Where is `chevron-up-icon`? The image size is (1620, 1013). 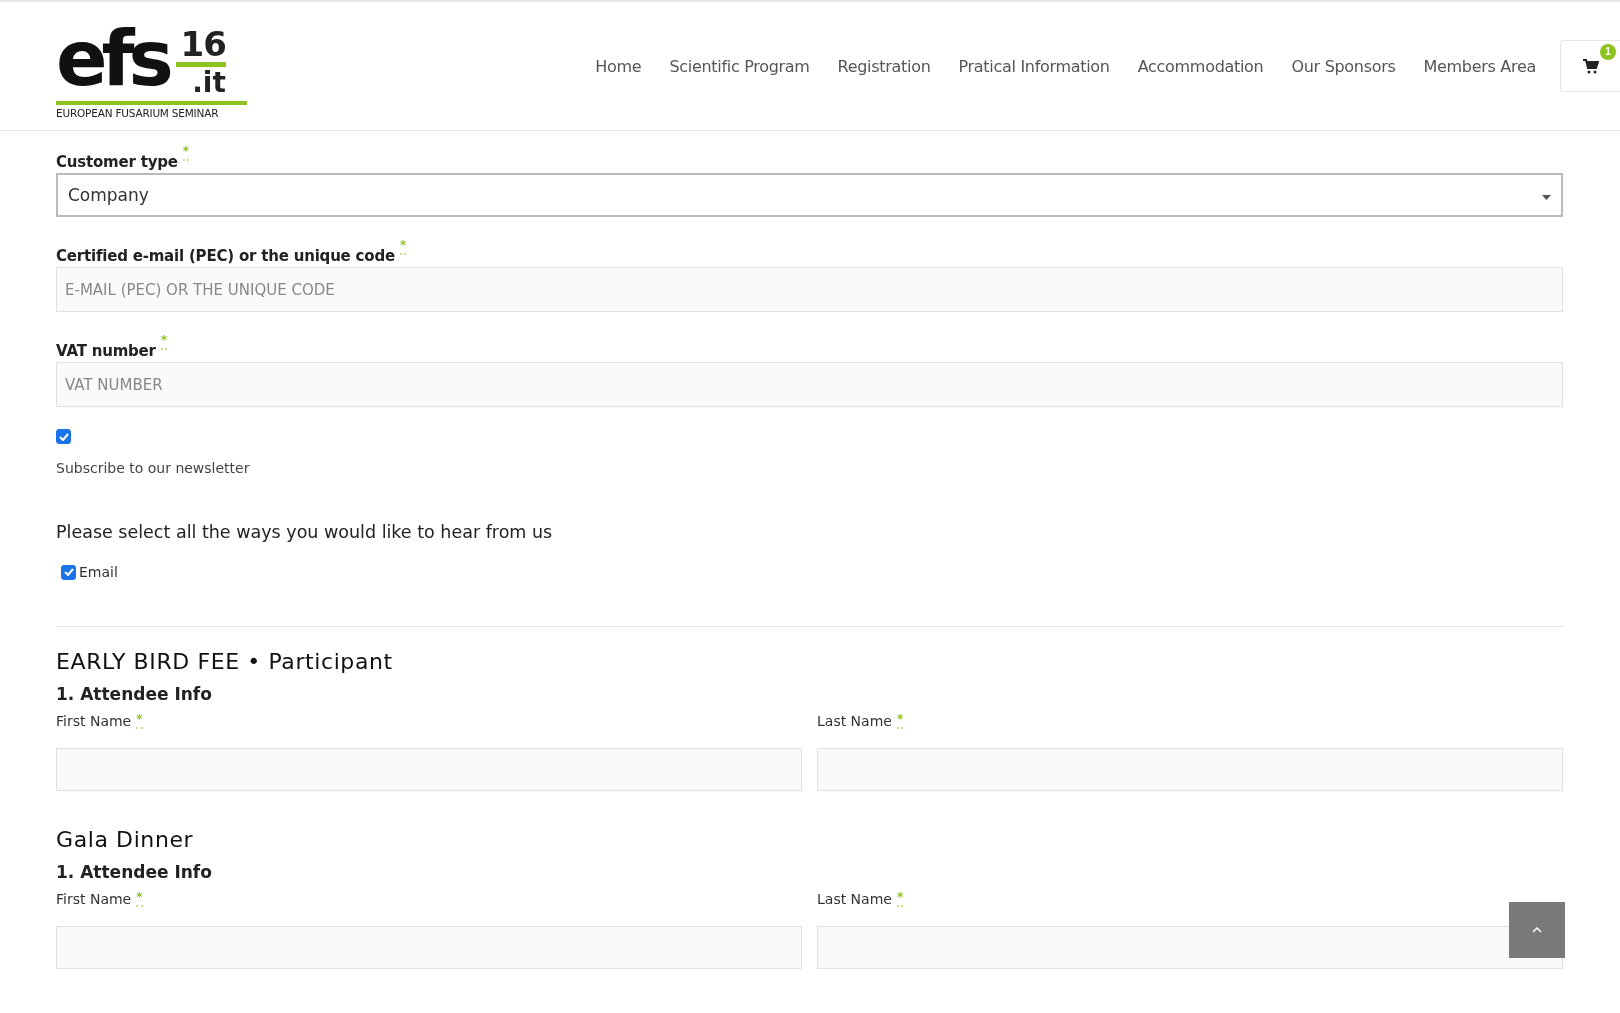 chevron-up-icon is located at coordinates (1537, 930).